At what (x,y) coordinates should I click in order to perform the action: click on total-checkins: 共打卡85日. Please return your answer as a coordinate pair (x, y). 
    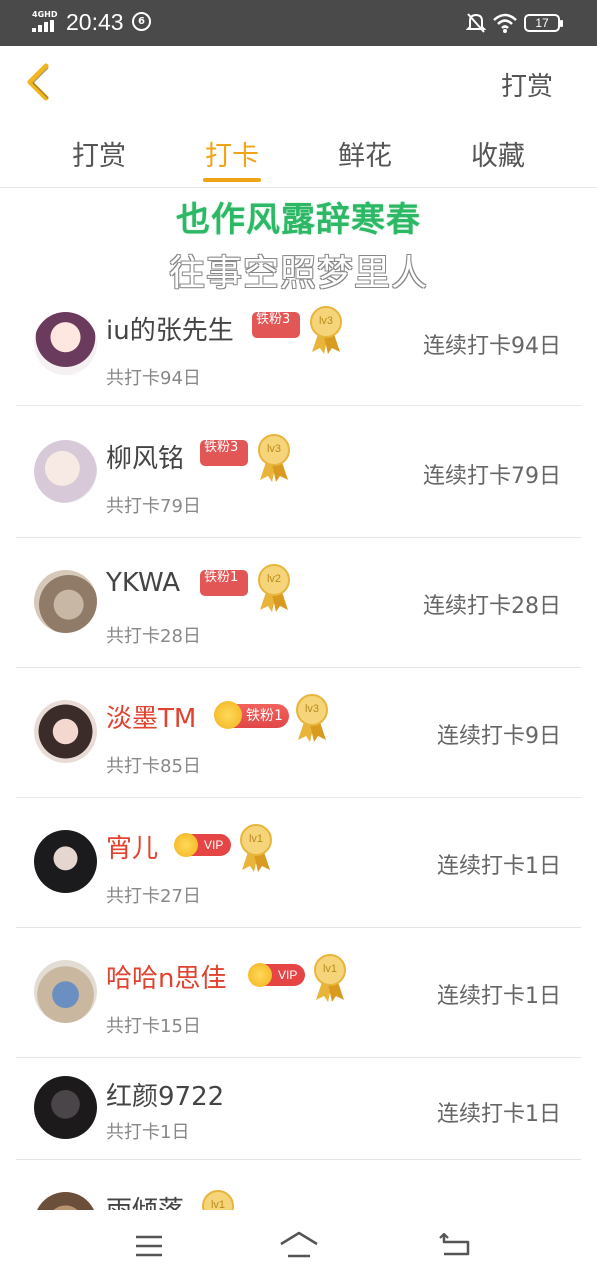
    Looking at the image, I should click on (153, 766).